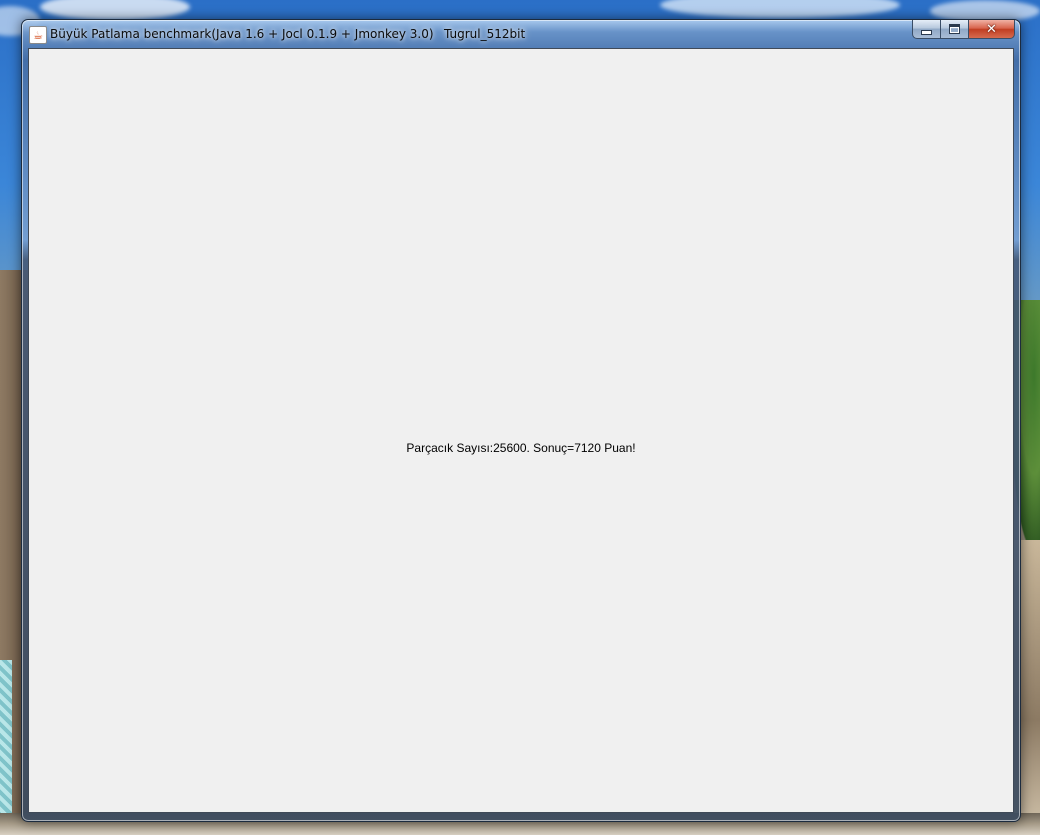 The image size is (1040, 835). Describe the element at coordinates (521, 448) in the screenshot. I see `result-message: Parçacık Sayısı:25600. Sonuç=7120 Puan!` at that location.